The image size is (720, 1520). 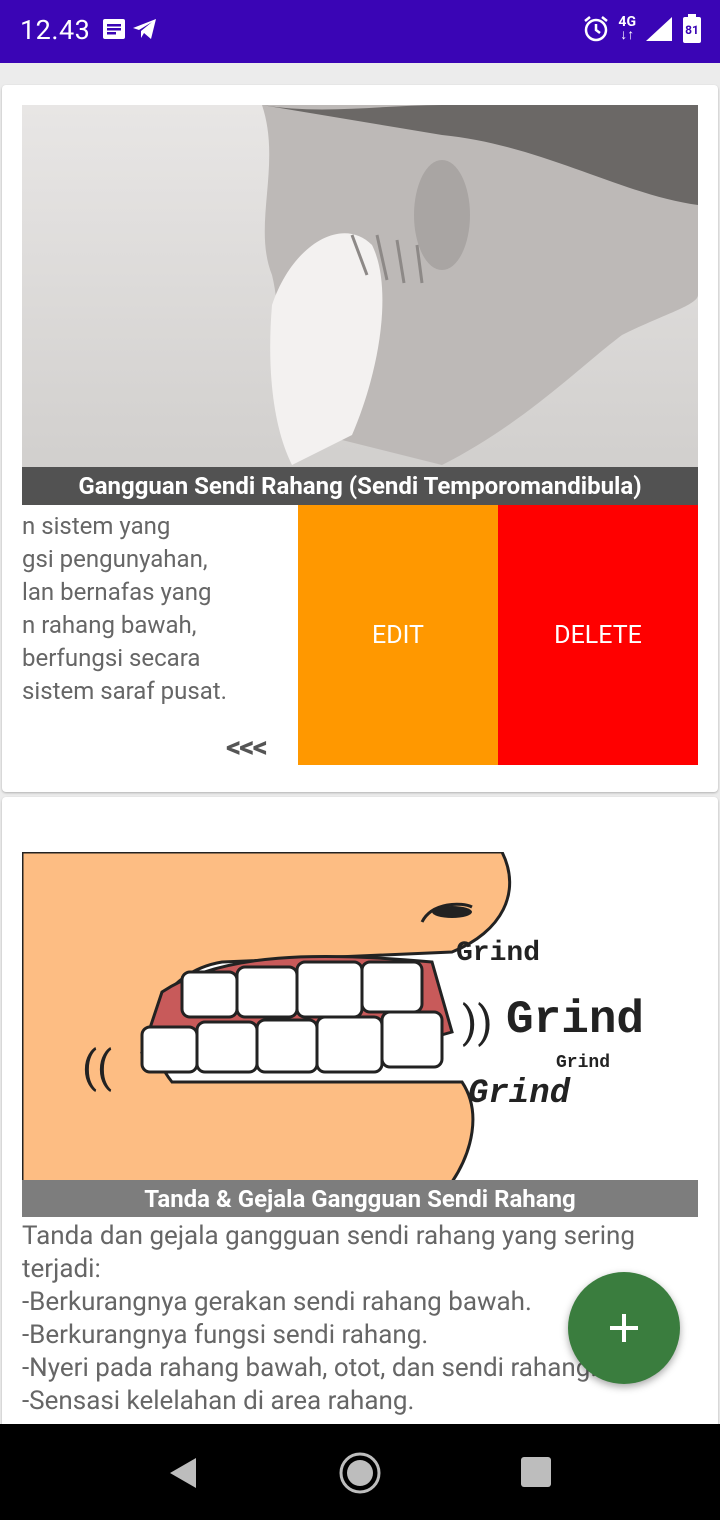 I want to click on recents-icon, so click(x=536, y=1472).